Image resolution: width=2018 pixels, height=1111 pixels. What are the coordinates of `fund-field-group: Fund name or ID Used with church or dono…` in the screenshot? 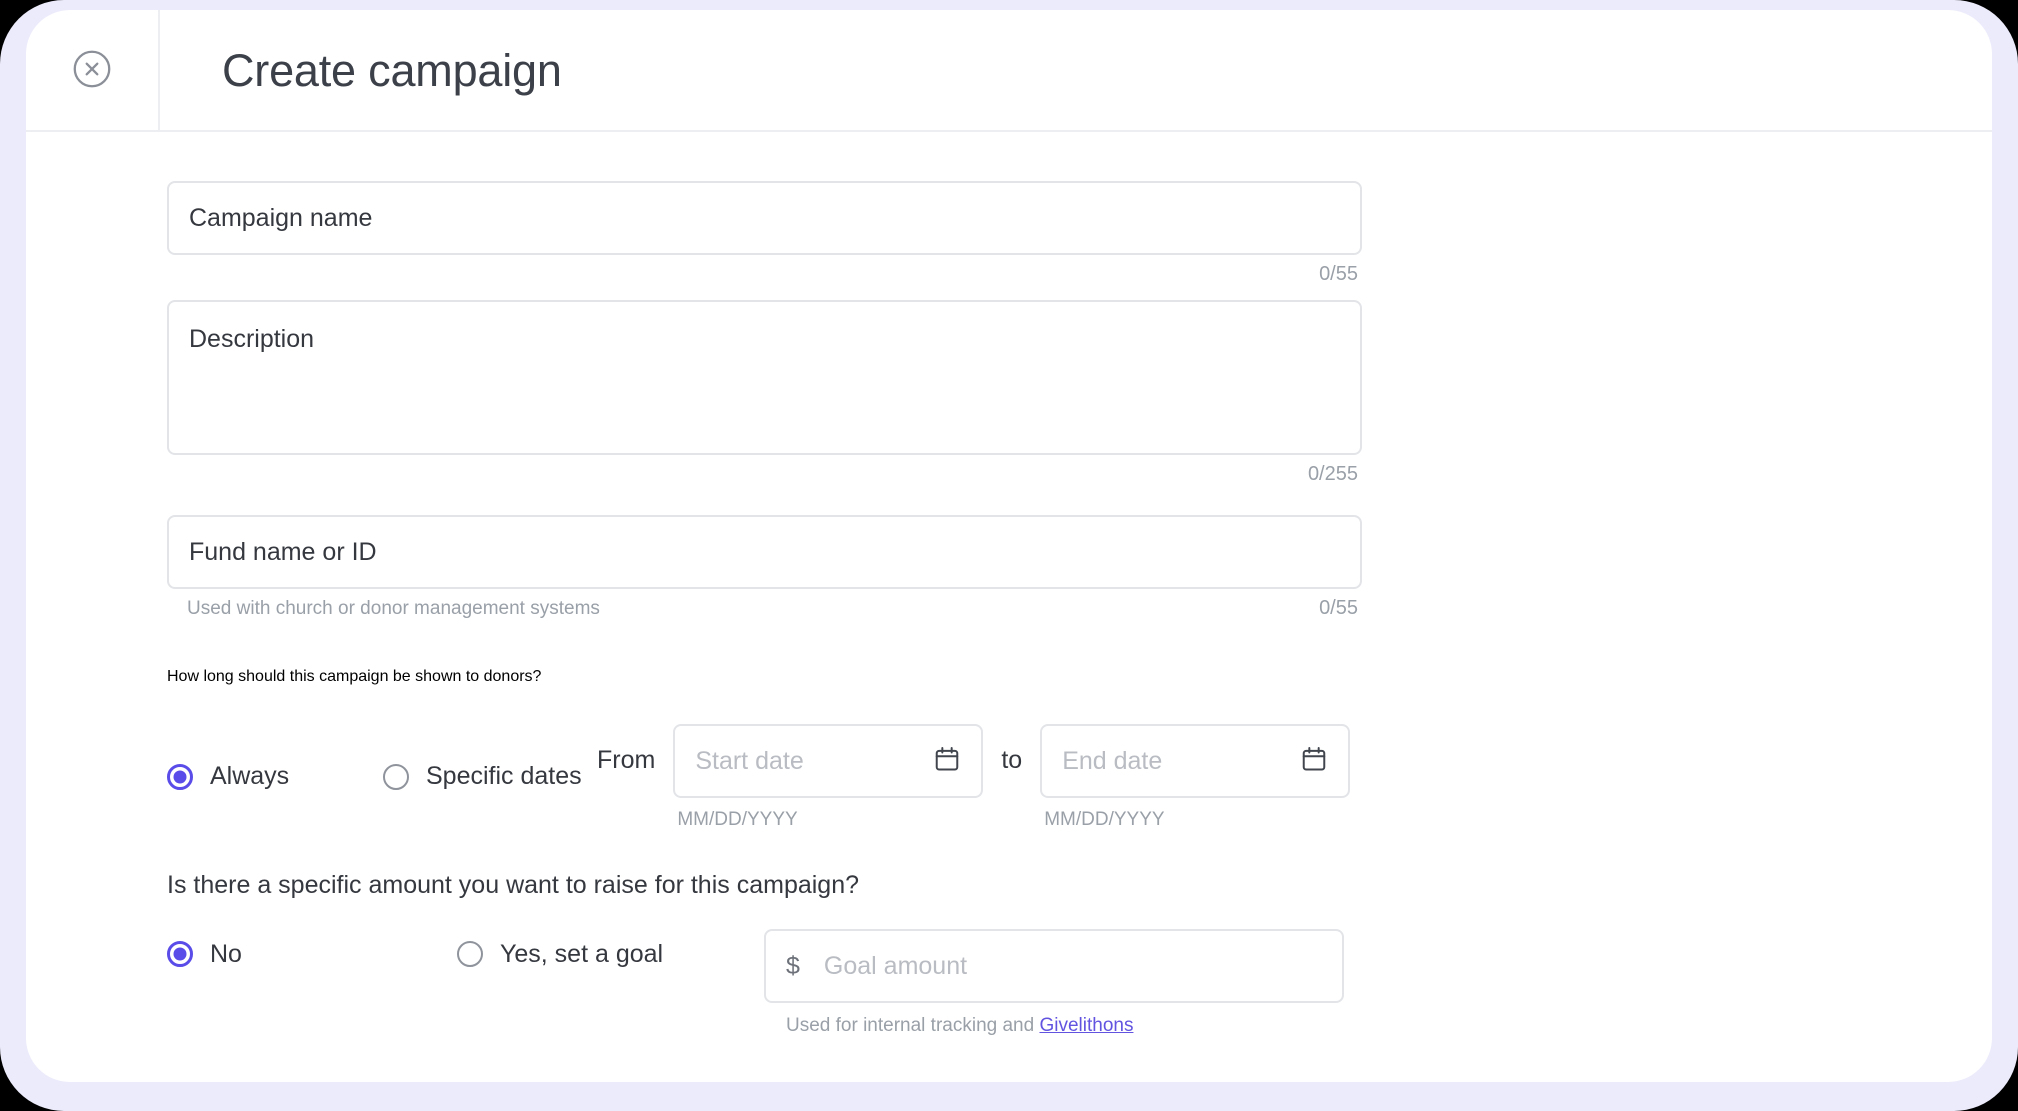 It's located at (764, 566).